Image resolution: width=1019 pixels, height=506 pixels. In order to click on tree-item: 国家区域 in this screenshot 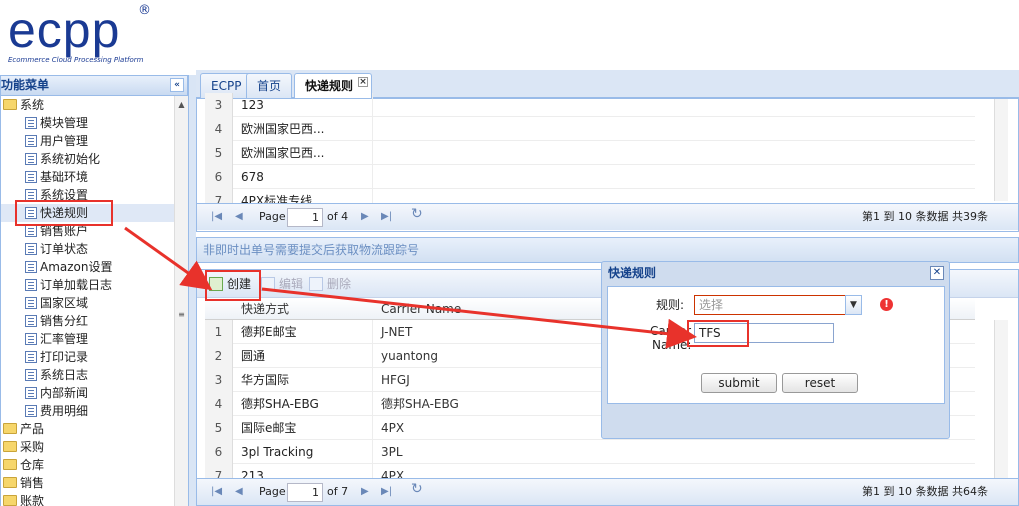, I will do `click(44, 303)`.